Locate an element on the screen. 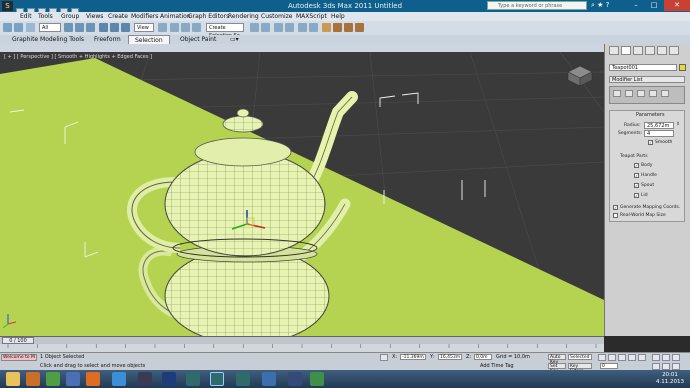 The width and height of the screenshot is (690, 388). add-time-tag: Add Time Tag is located at coordinates (497, 366).